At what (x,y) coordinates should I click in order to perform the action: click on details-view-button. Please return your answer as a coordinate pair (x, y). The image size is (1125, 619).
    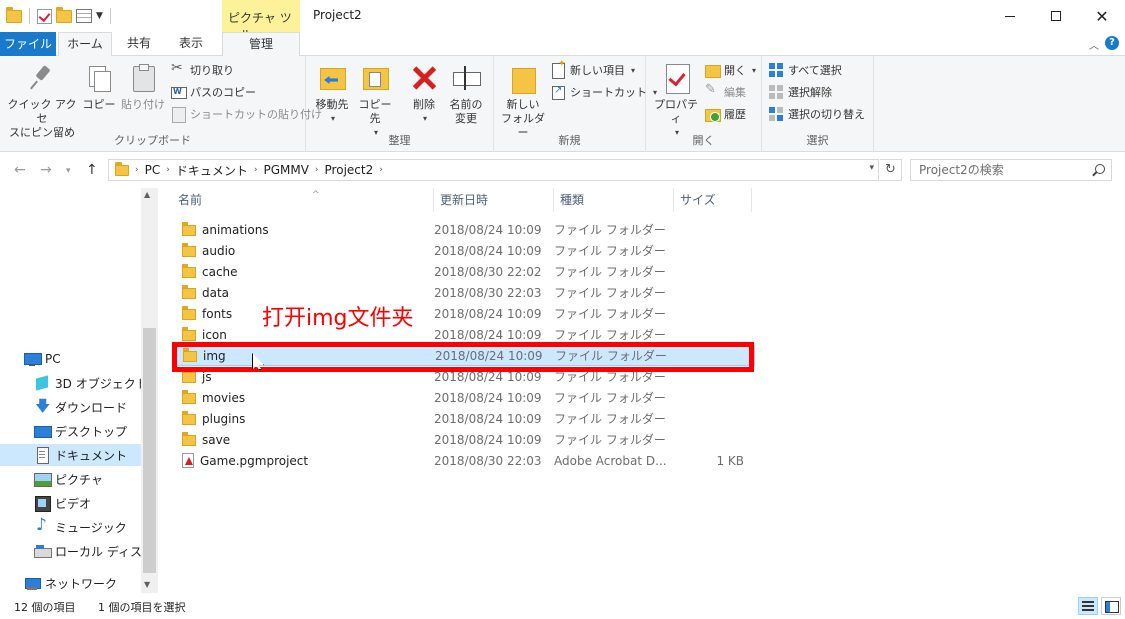
    Looking at the image, I should click on (1088, 606).